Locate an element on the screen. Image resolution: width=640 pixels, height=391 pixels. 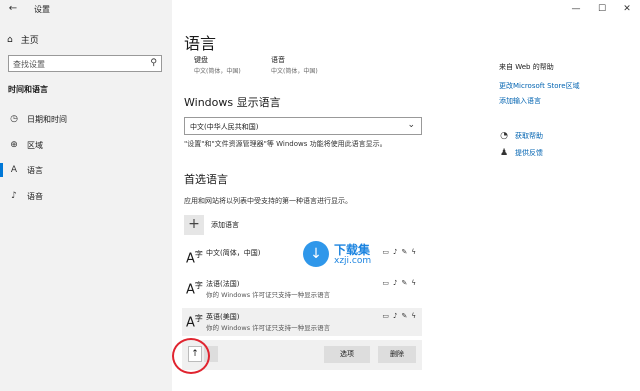
display-language-description: "设置"和"文件资源管理器"等 Windows 功能将使用此语言显示。 is located at coordinates (285, 144).